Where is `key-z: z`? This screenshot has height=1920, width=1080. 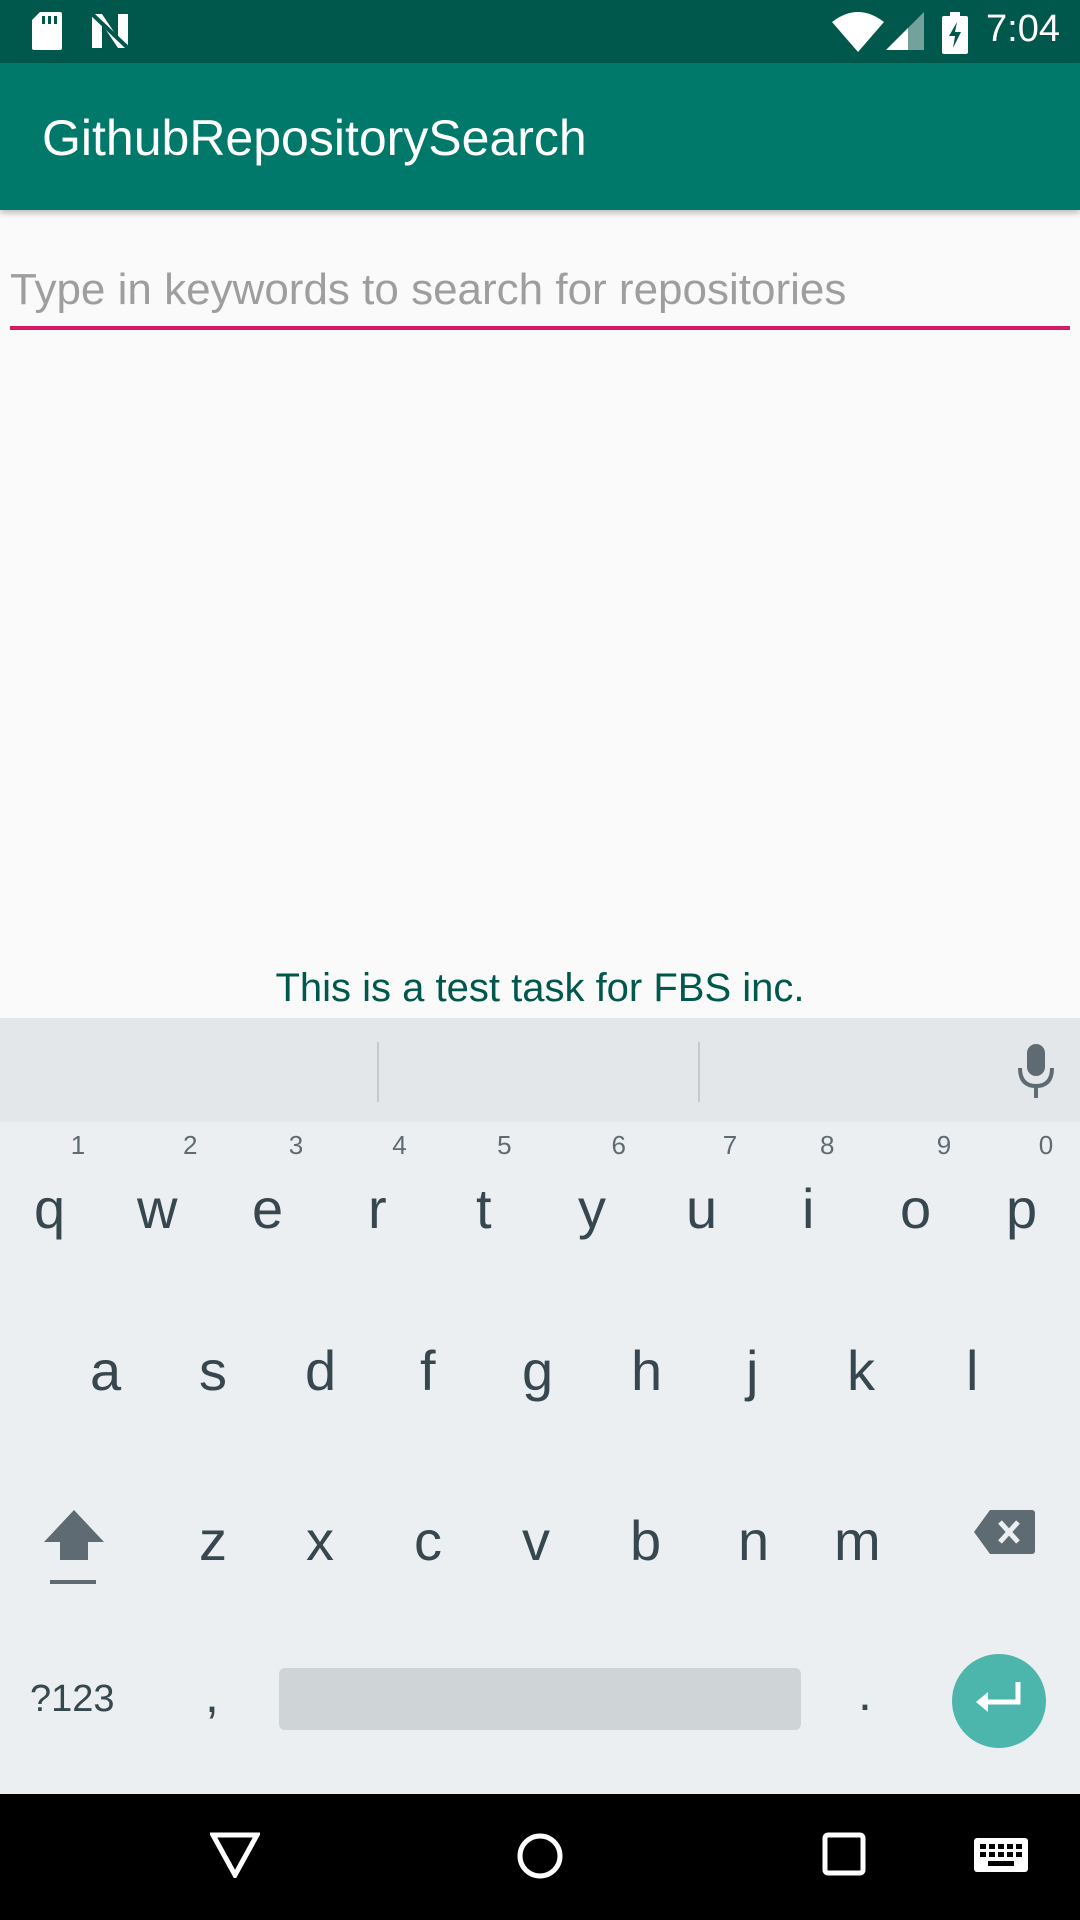
key-z: z is located at coordinates (213, 1540).